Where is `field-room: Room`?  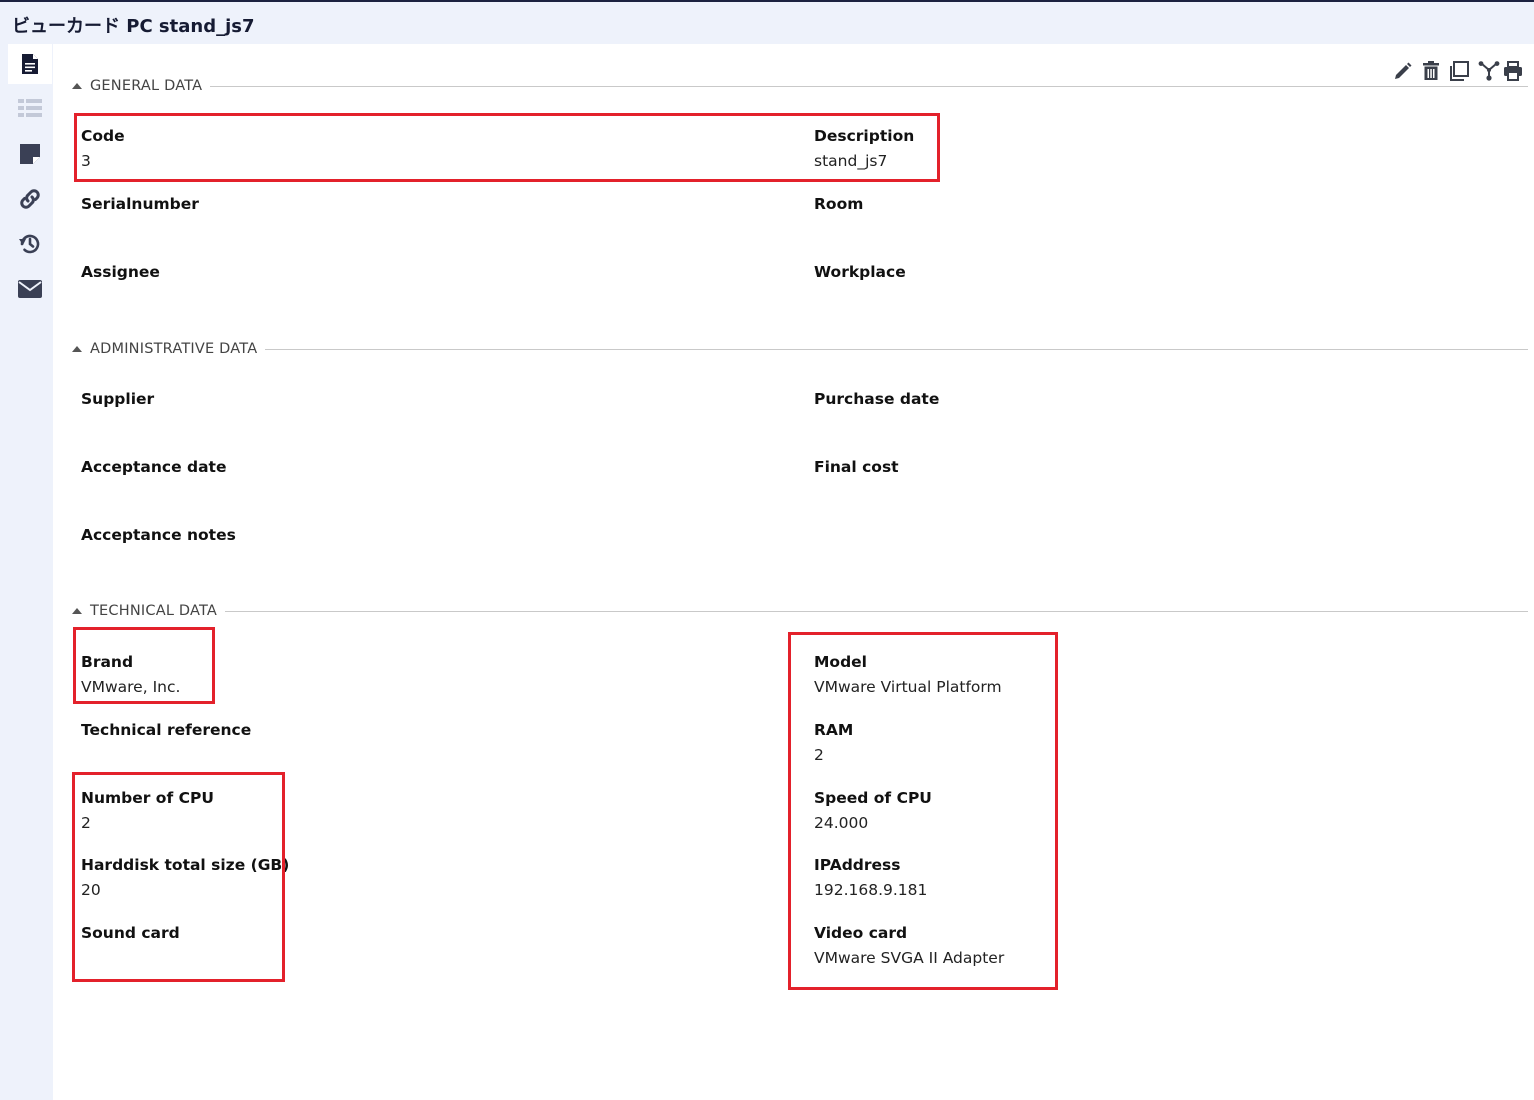
field-room: Room is located at coordinates (838, 206).